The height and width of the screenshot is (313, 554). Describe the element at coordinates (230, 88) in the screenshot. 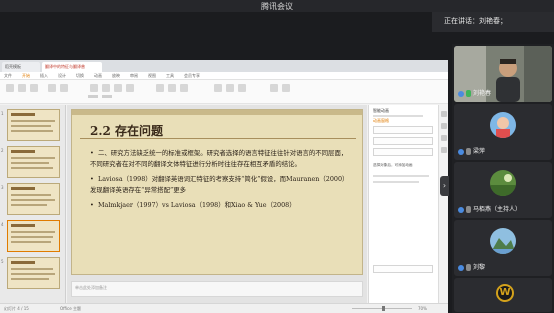

I see `picture-icon` at that location.